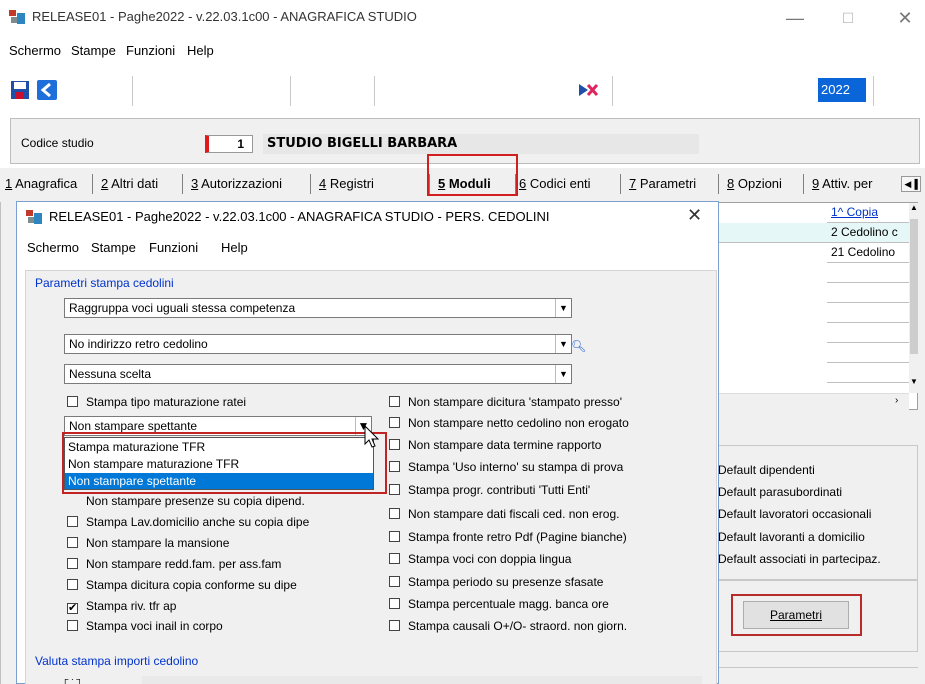 This screenshot has height=684, width=925. I want to click on delete-icon, so click(588, 90).